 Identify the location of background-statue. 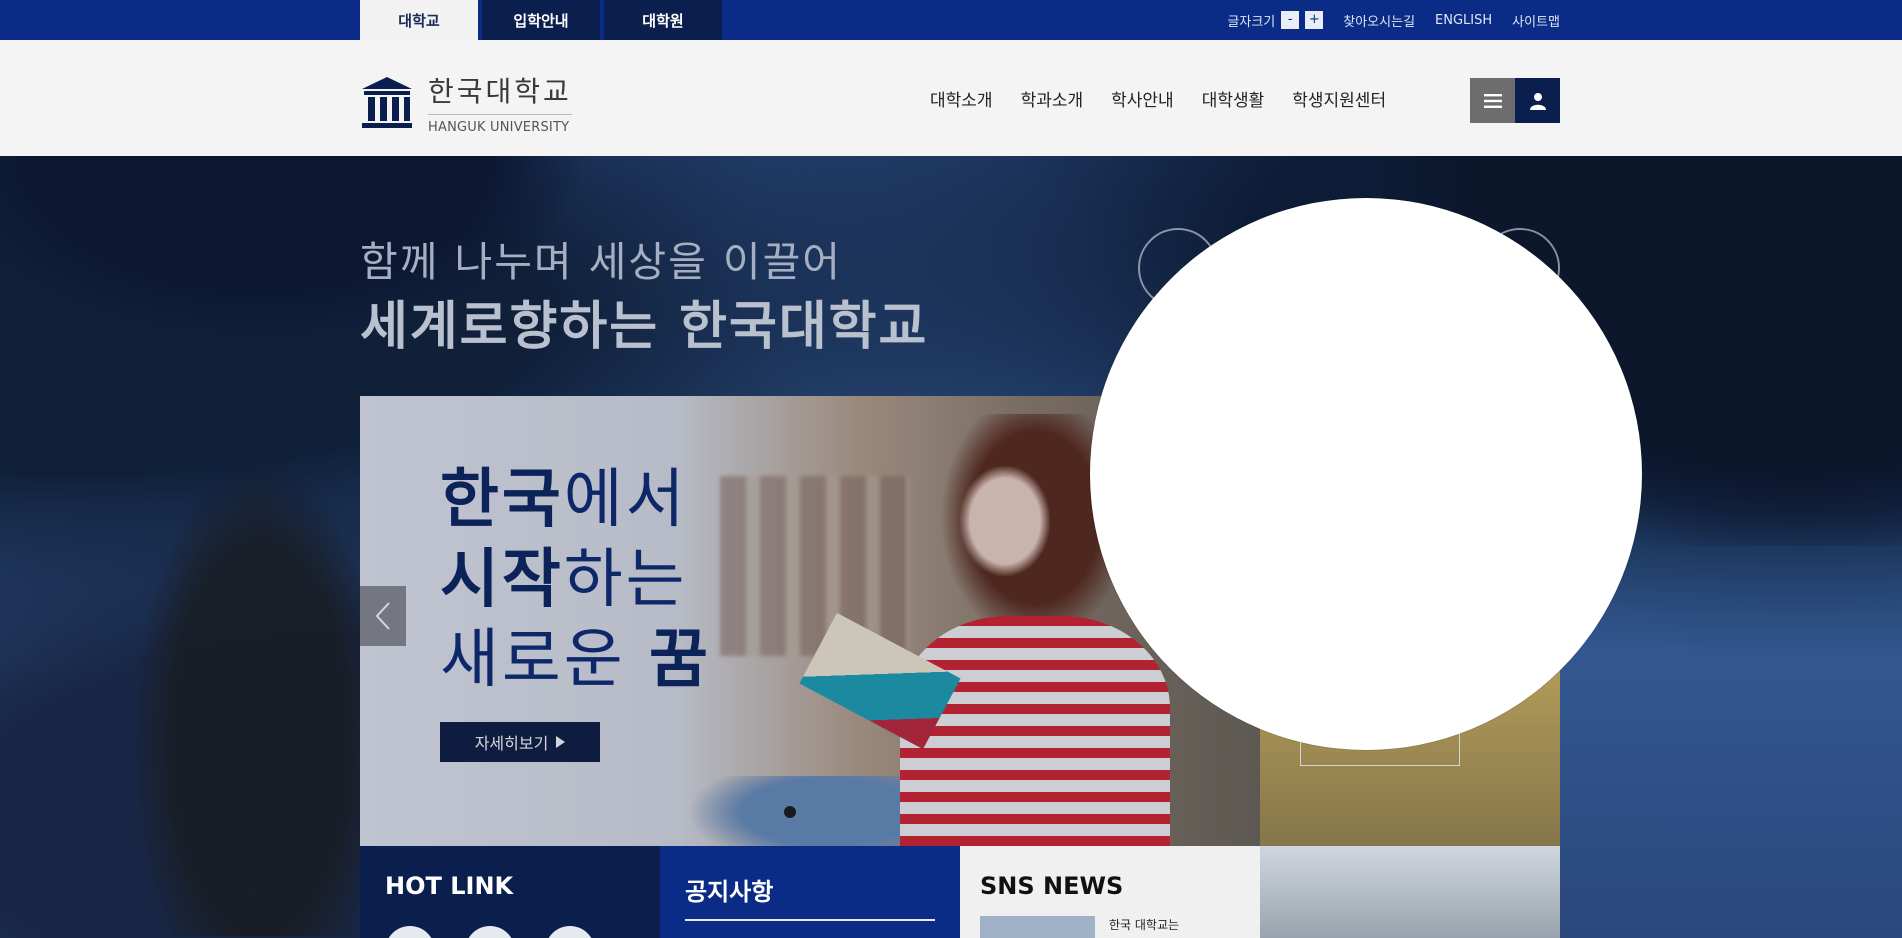
(260, 696).